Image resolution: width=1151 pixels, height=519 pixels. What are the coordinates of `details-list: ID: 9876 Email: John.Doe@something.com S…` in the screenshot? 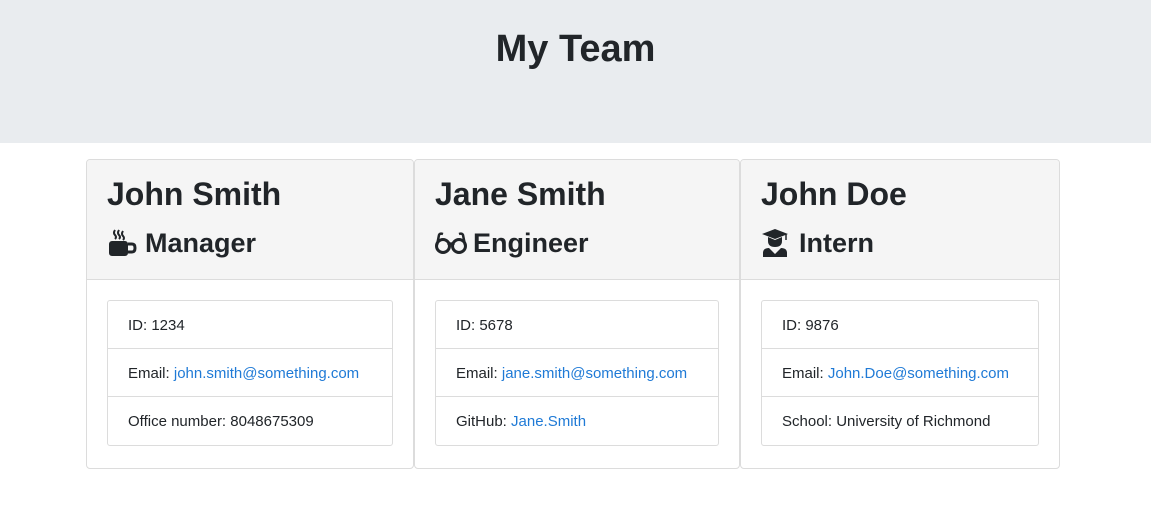 It's located at (900, 373).